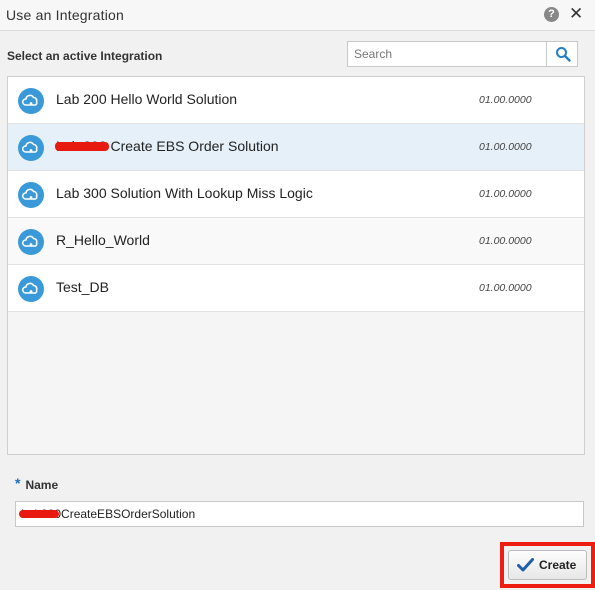  What do you see at coordinates (296, 288) in the screenshot?
I see `integration-row-4: Test_DB 01.00.0000` at bounding box center [296, 288].